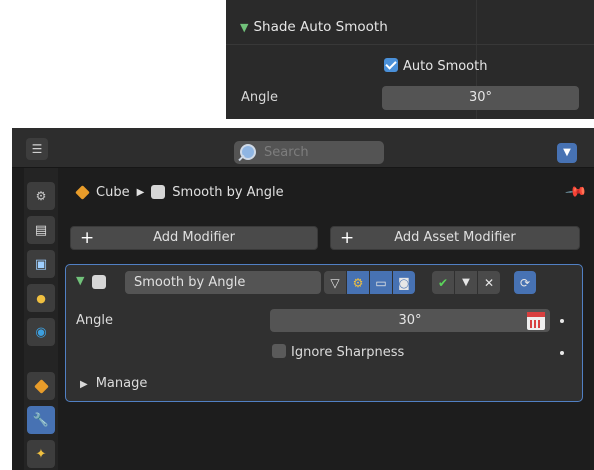 This screenshot has height=470, width=594. Describe the element at coordinates (381, 282) in the screenshot. I see `viewport-icon: ▭` at that location.